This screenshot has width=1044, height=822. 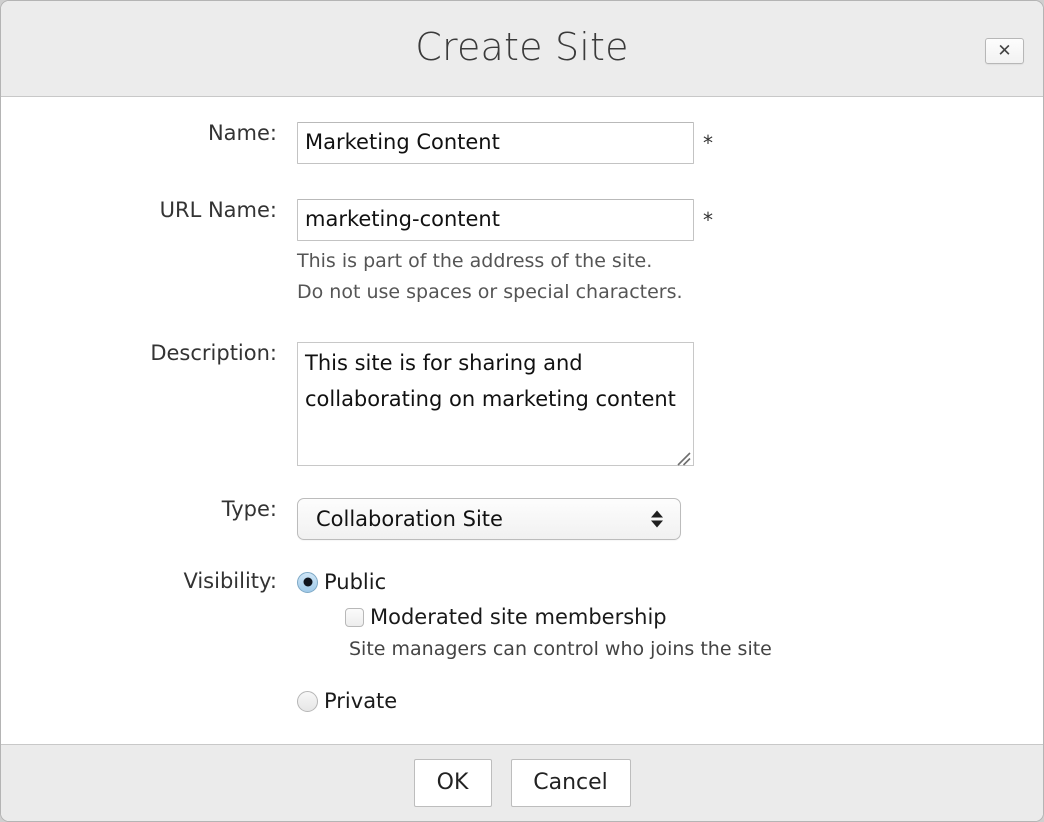 What do you see at coordinates (495, 143) in the screenshot?
I see `name-input` at bounding box center [495, 143].